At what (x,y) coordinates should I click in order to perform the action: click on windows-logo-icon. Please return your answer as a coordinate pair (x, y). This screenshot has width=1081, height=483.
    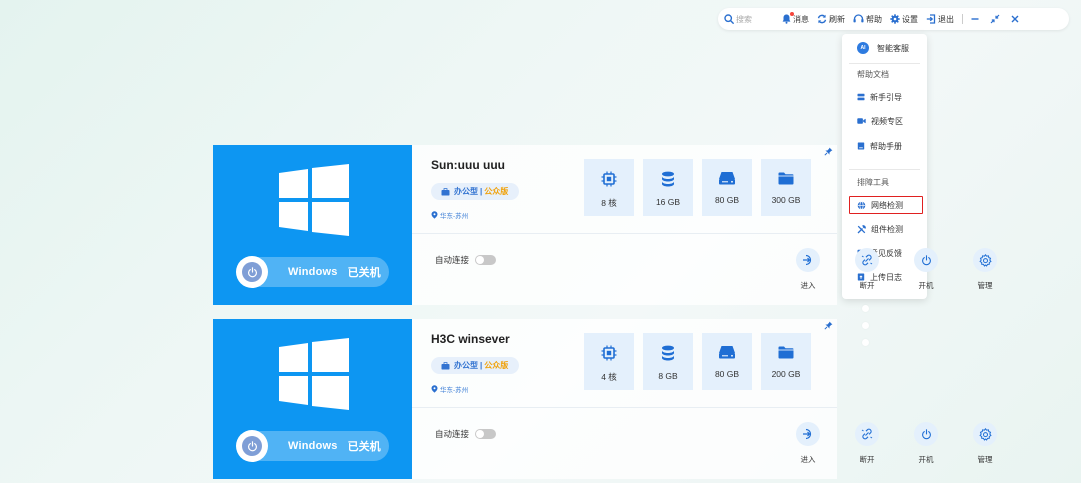
    Looking at the image, I should click on (314, 374).